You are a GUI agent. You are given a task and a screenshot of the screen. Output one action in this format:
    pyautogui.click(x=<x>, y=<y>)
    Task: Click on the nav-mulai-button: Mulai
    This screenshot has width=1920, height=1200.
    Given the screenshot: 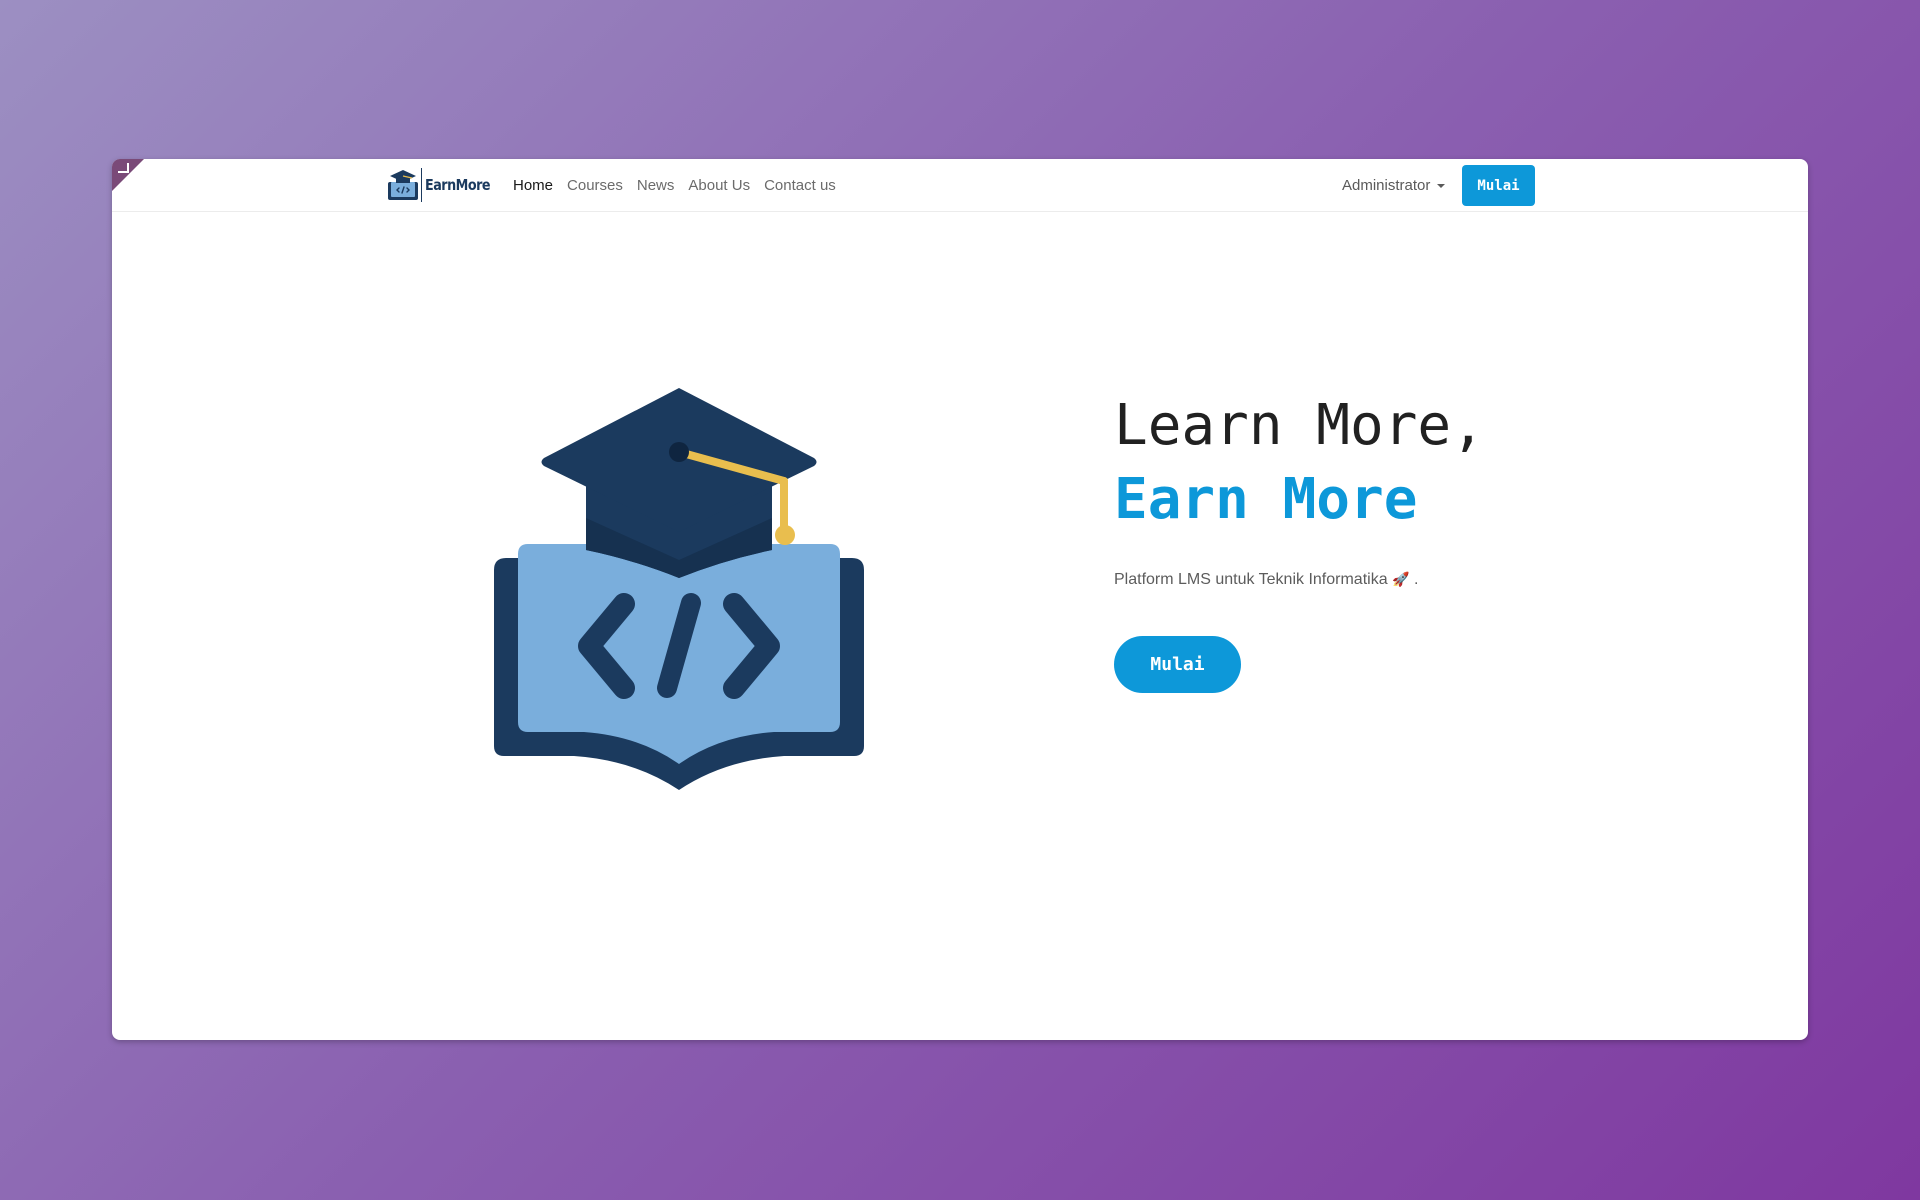 What is the action you would take?
    pyautogui.click(x=1498, y=185)
    